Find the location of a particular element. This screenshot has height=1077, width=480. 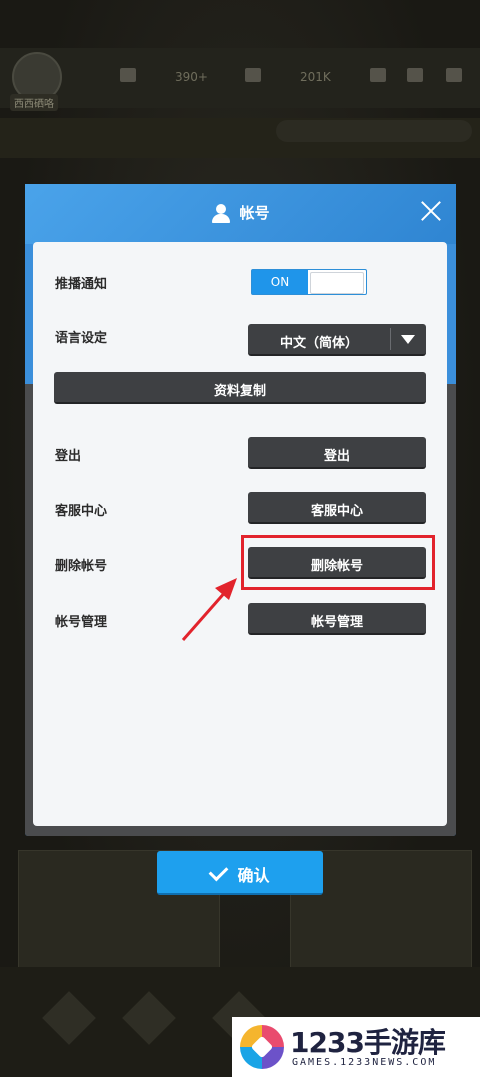

delete-account-label: 删除帐号 is located at coordinates (81, 566).